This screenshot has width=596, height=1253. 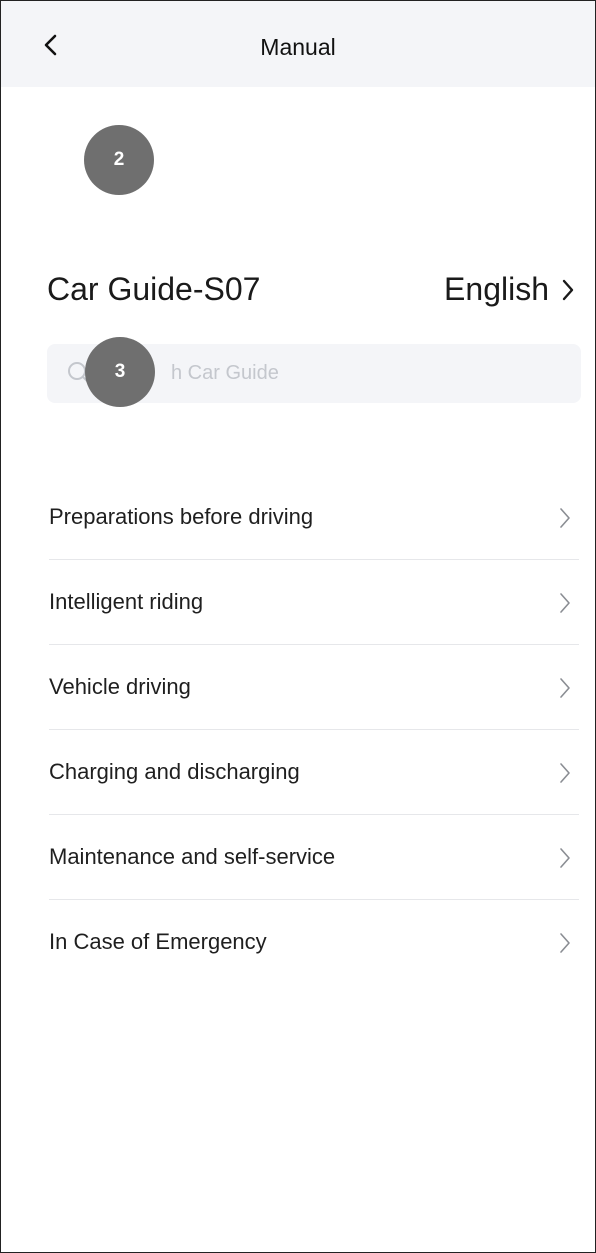 I want to click on menu-item-vehicle-driving: Vehicle driving, so click(x=314, y=687).